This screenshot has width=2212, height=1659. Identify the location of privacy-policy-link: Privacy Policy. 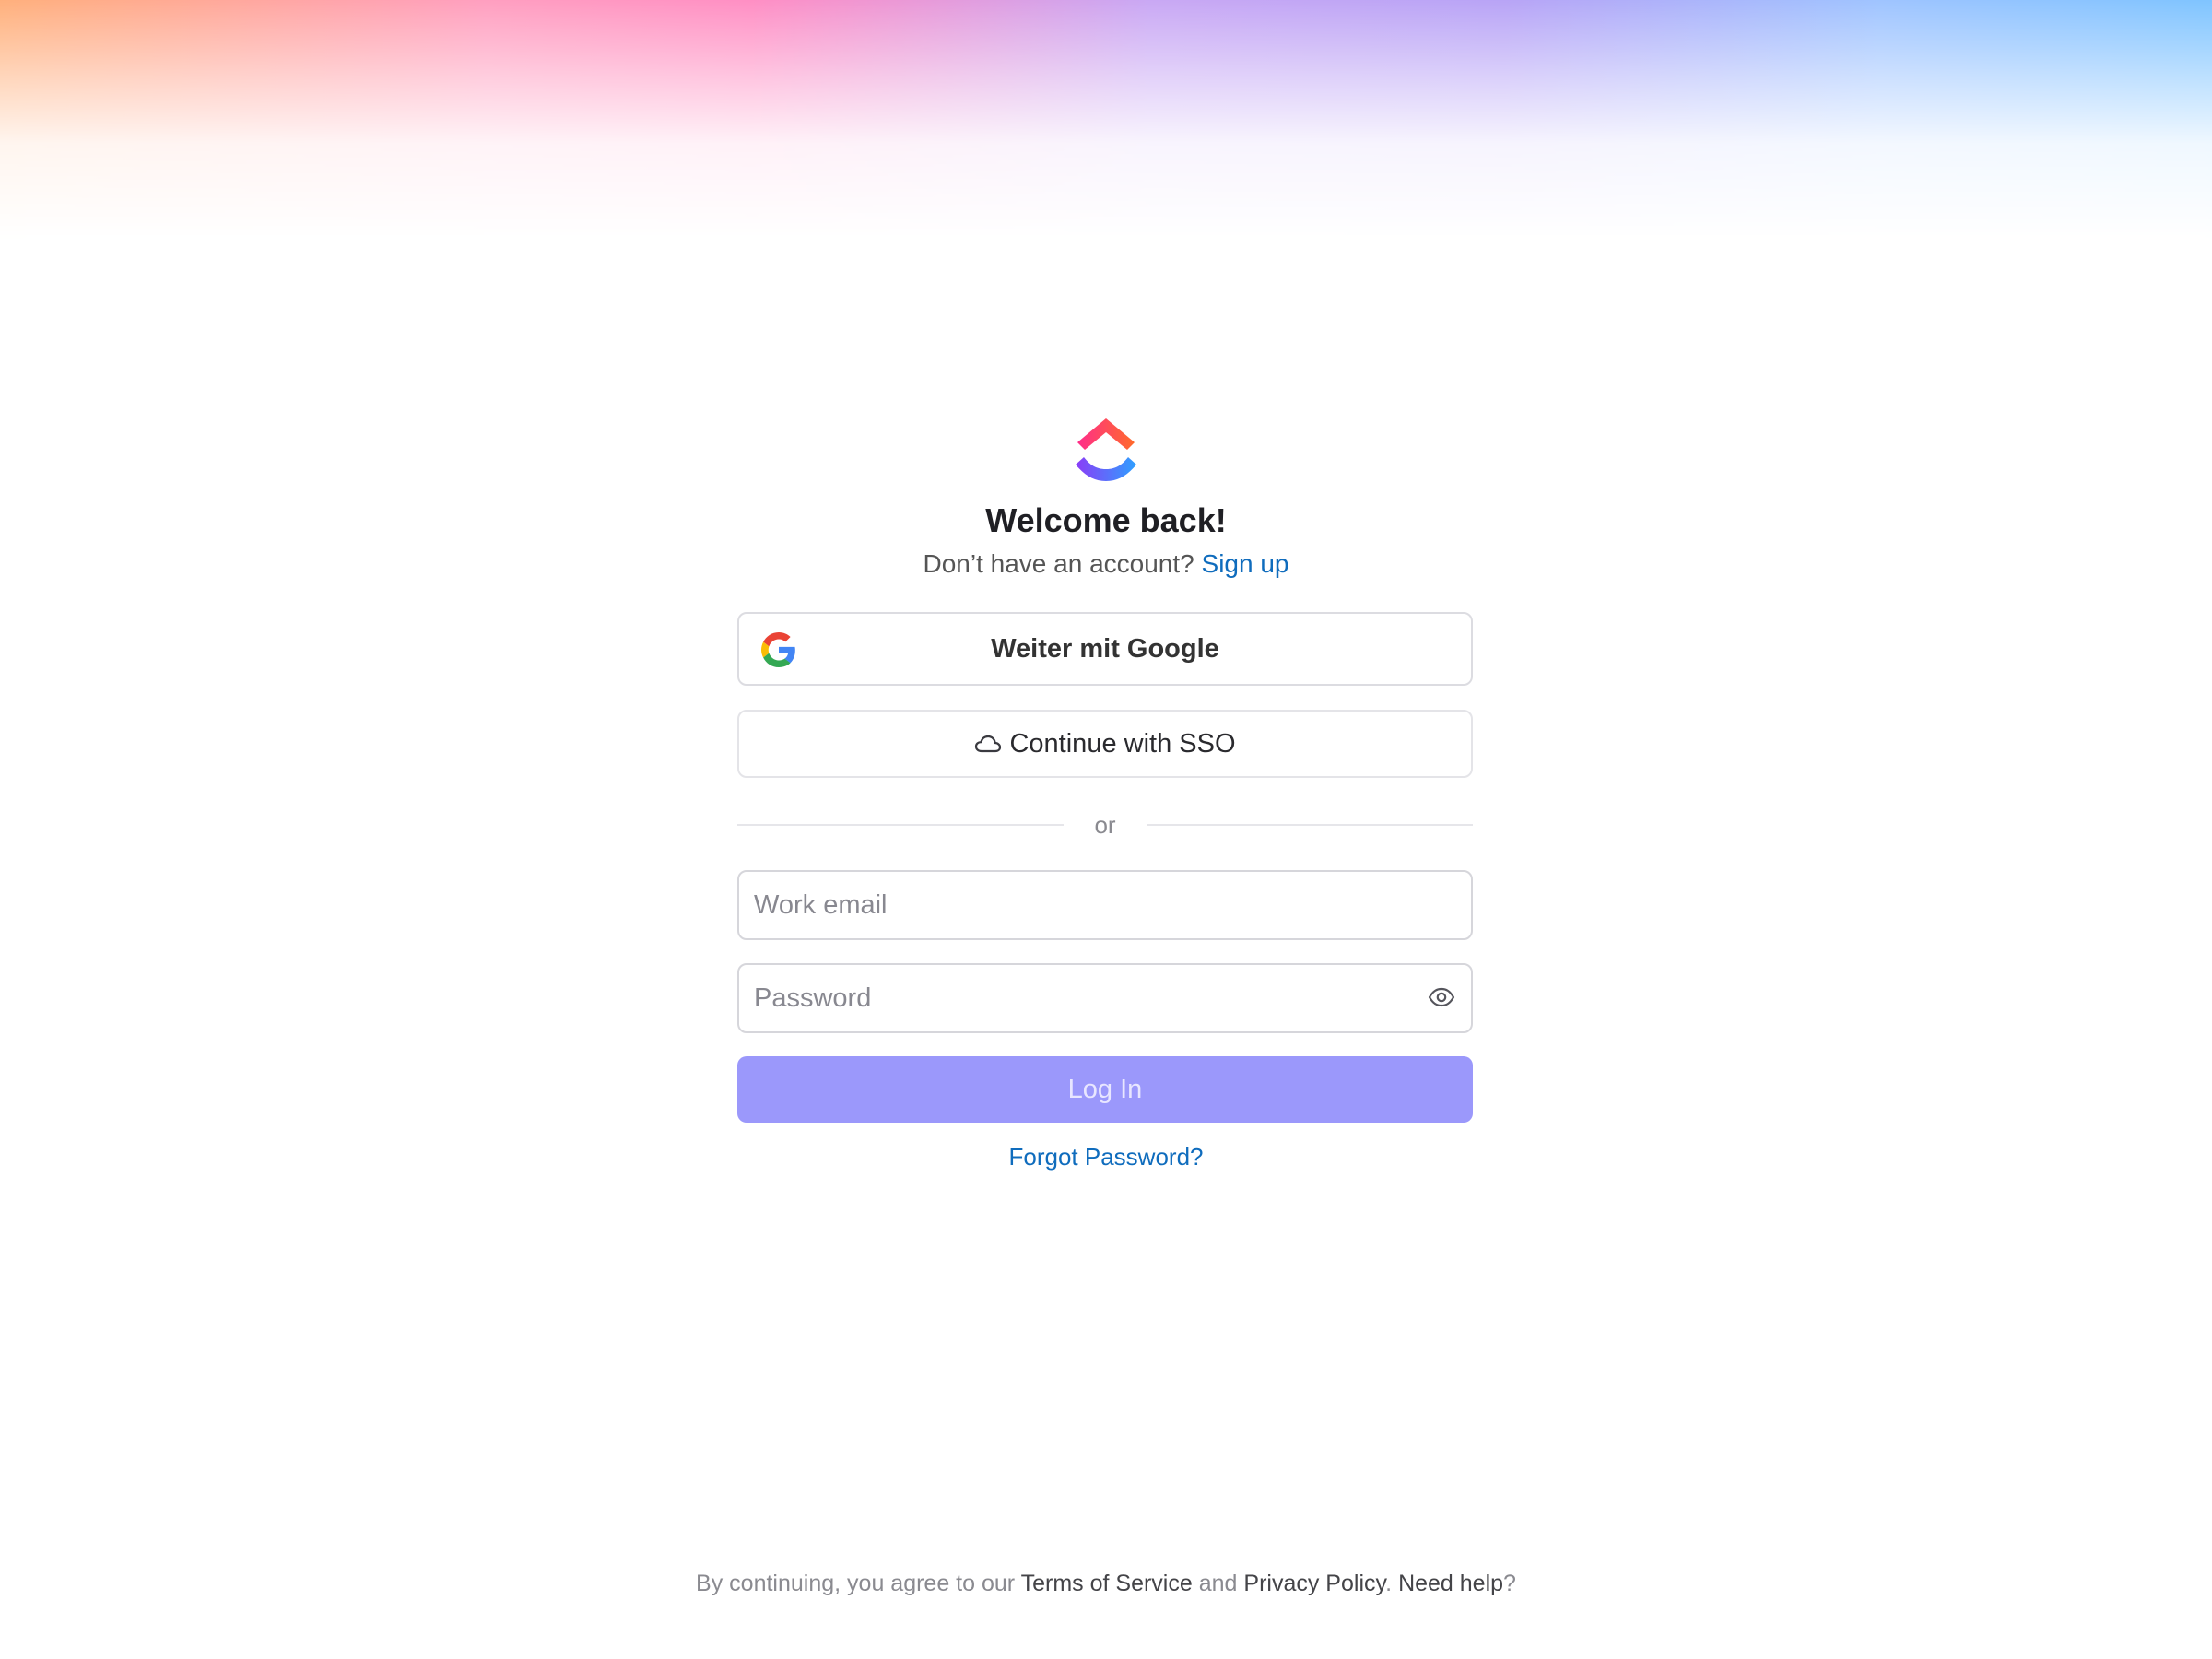
(1314, 1583).